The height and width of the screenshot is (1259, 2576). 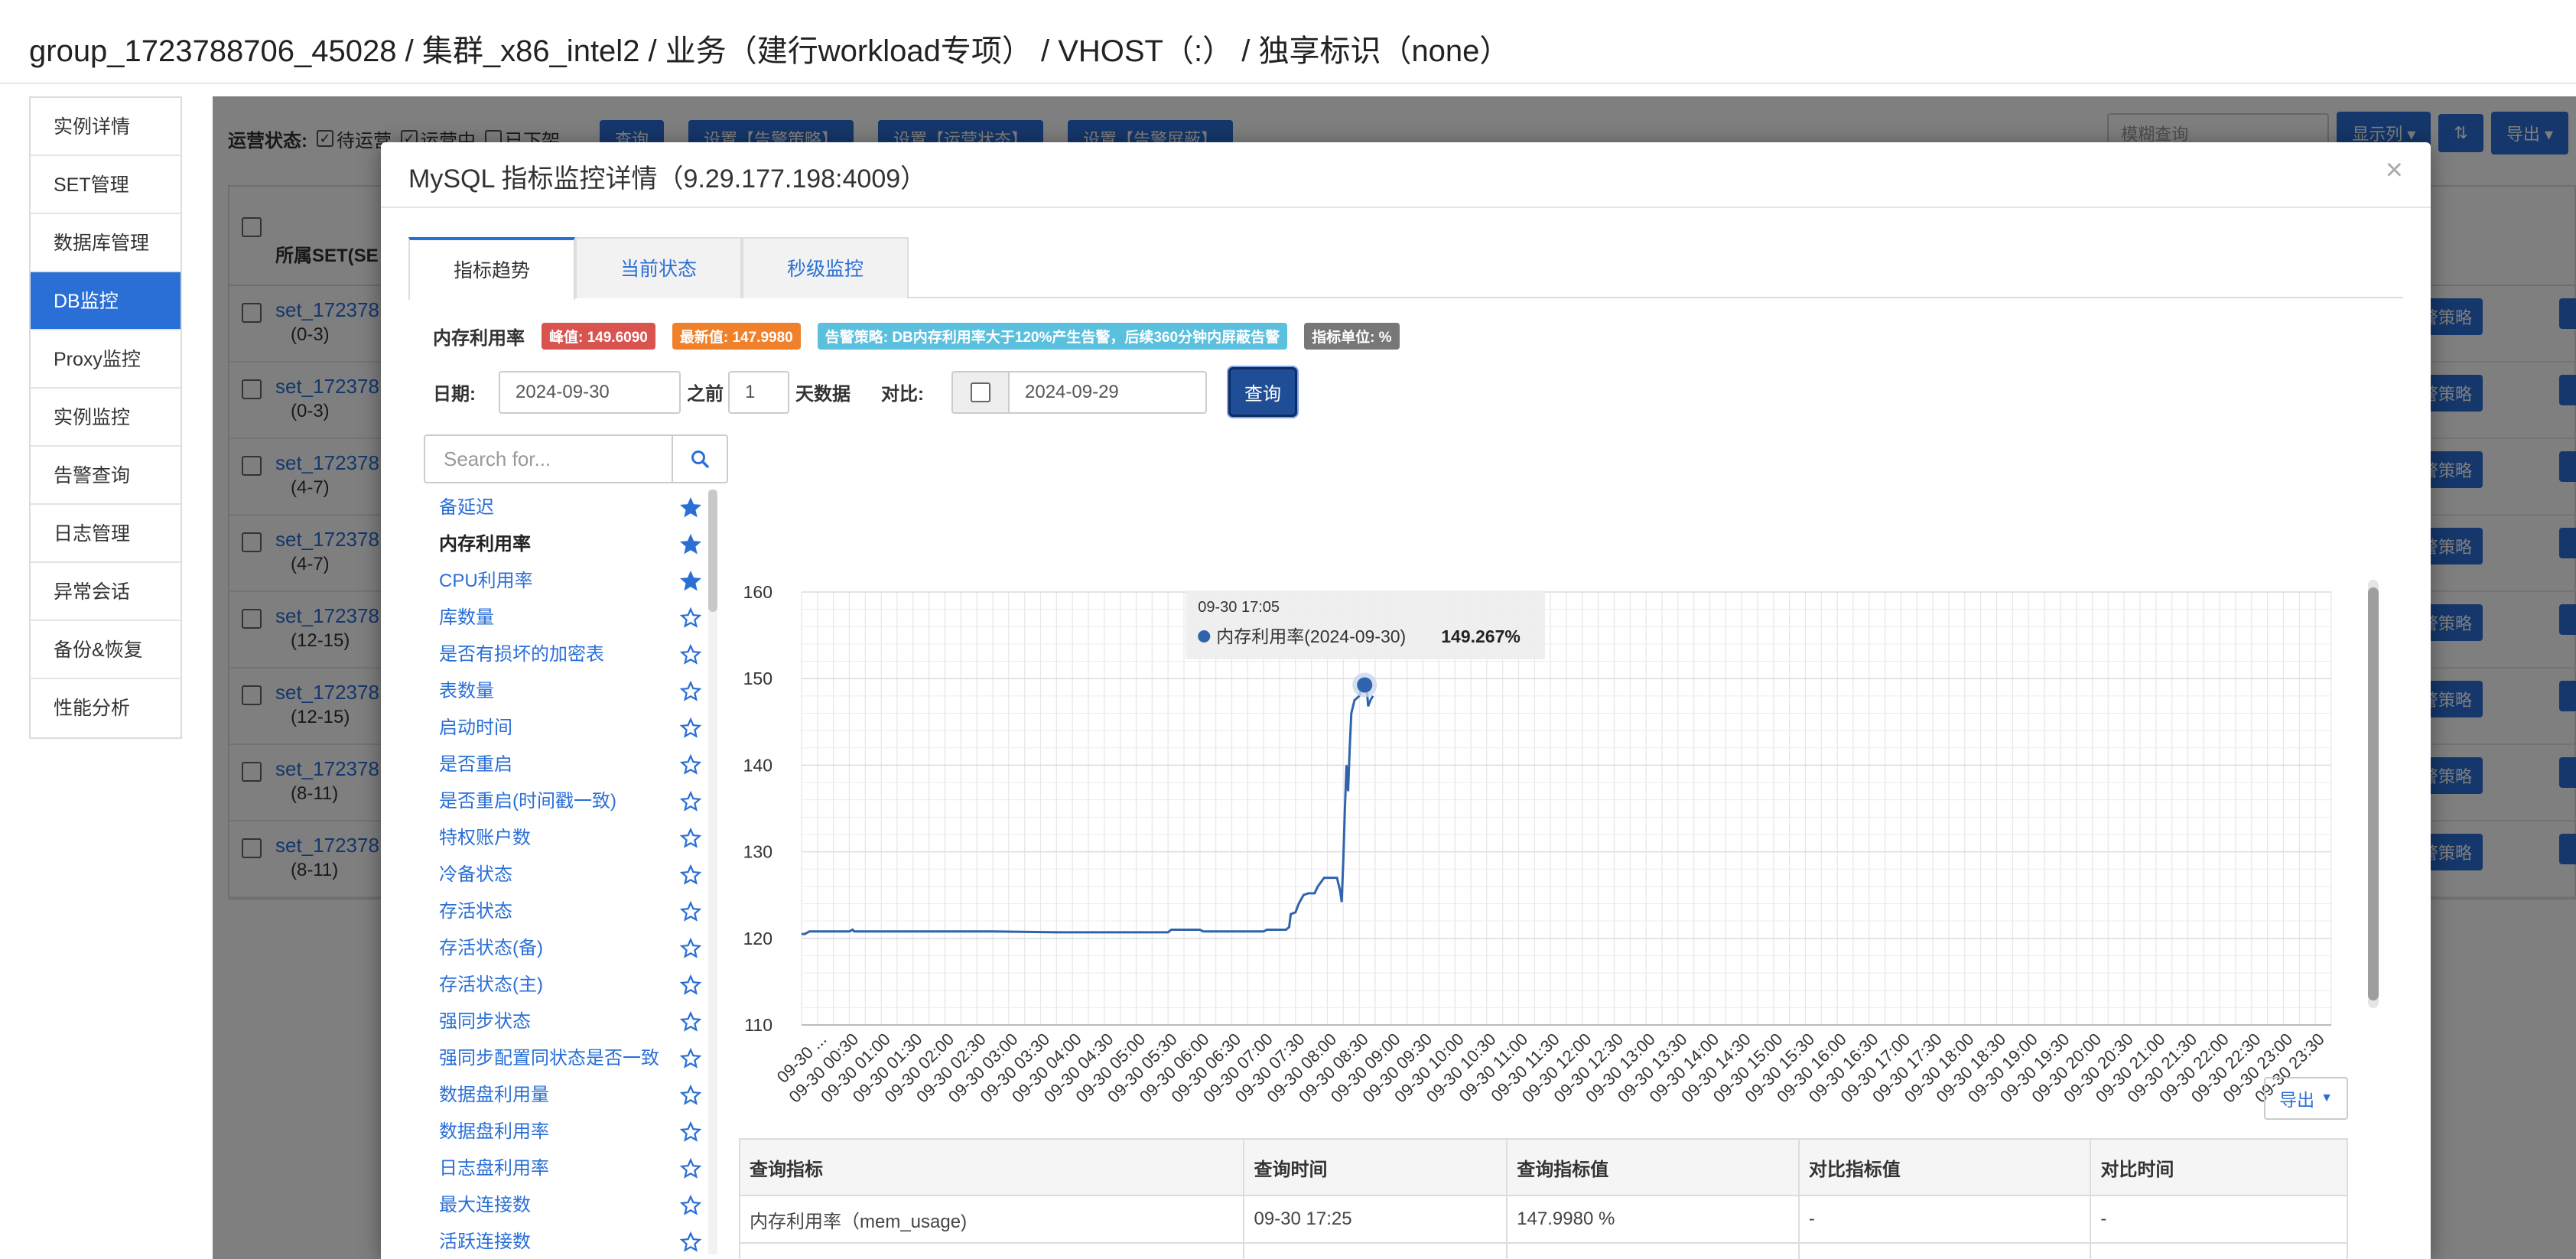 I want to click on compare-checkbox, so click(x=980, y=392).